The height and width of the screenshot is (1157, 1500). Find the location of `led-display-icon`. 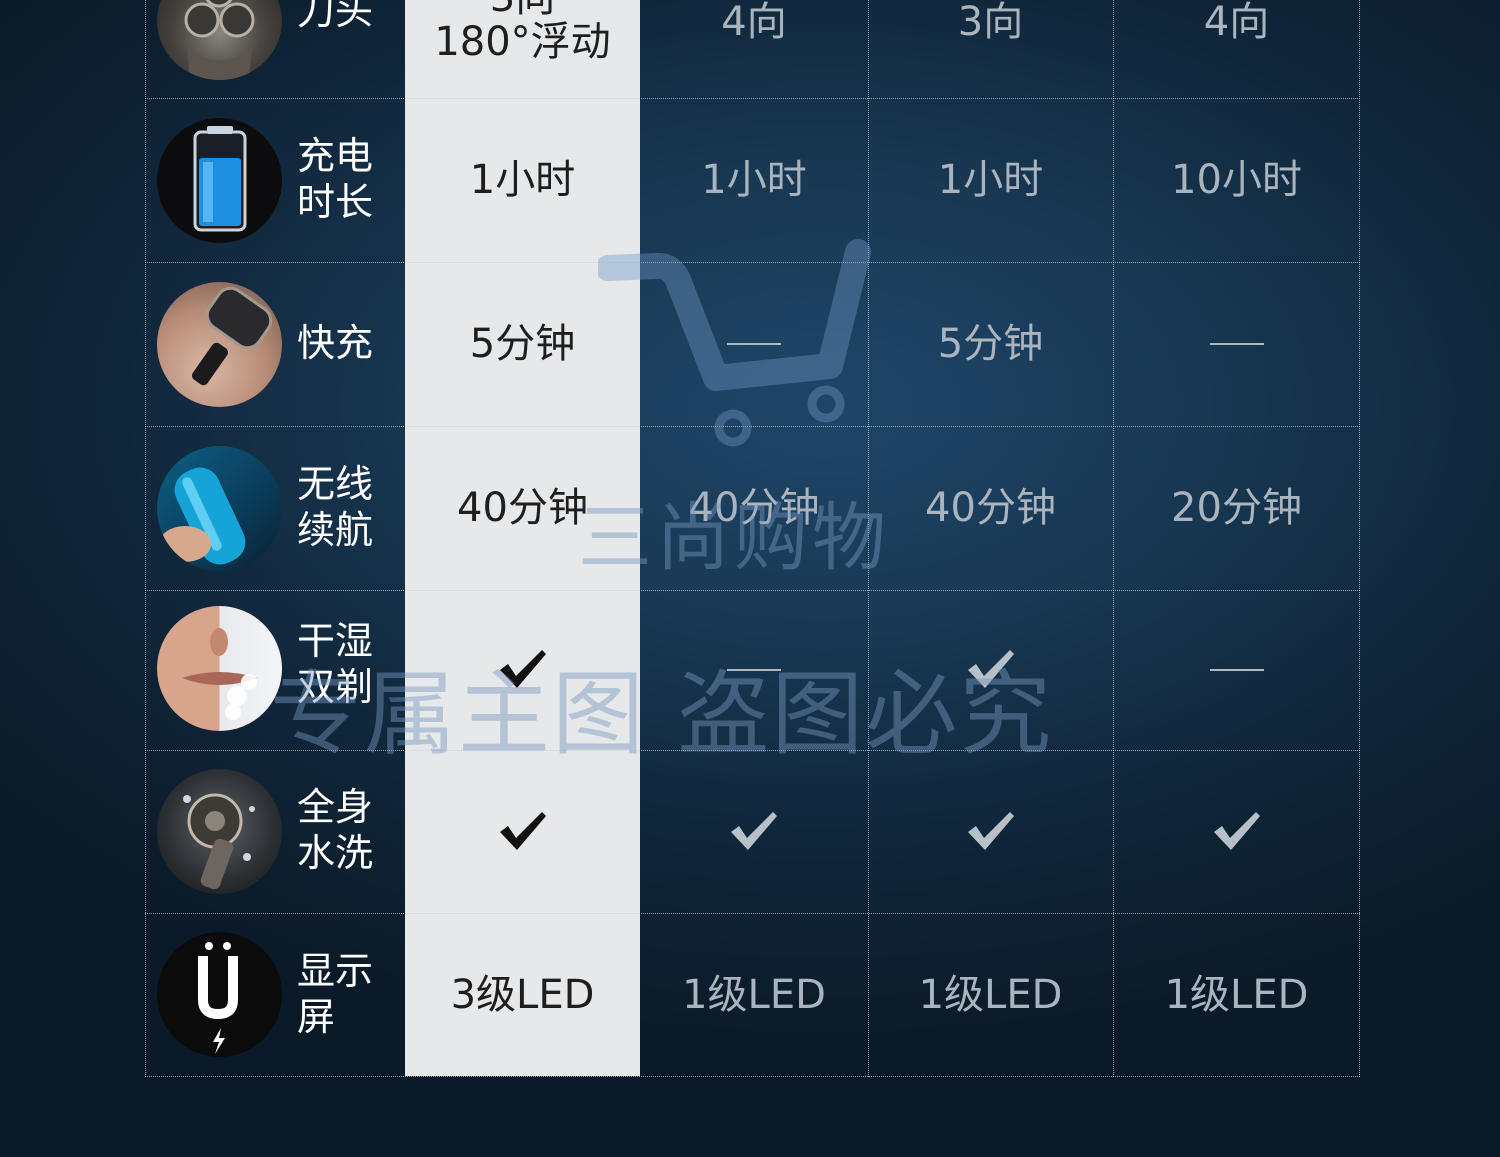

led-display-icon is located at coordinates (219, 994).